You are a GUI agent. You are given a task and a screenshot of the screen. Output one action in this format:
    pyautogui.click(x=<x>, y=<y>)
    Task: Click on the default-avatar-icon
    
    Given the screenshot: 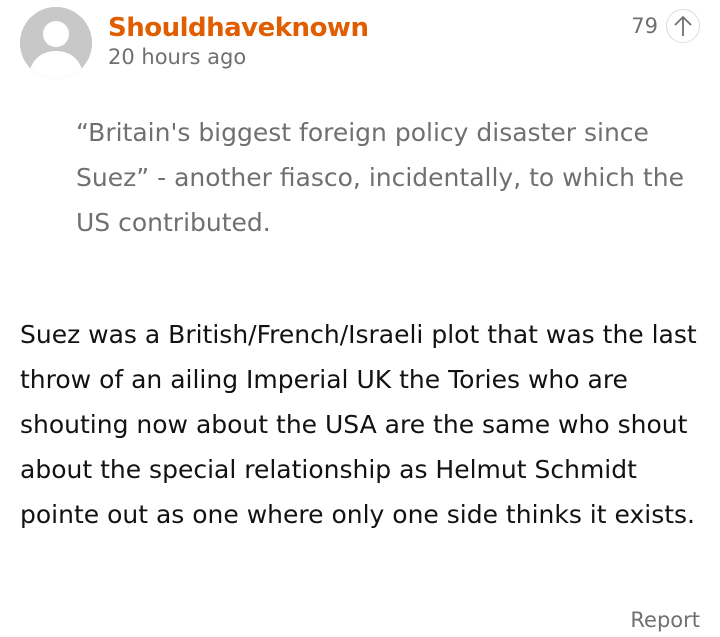 What is the action you would take?
    pyautogui.click(x=56, y=43)
    